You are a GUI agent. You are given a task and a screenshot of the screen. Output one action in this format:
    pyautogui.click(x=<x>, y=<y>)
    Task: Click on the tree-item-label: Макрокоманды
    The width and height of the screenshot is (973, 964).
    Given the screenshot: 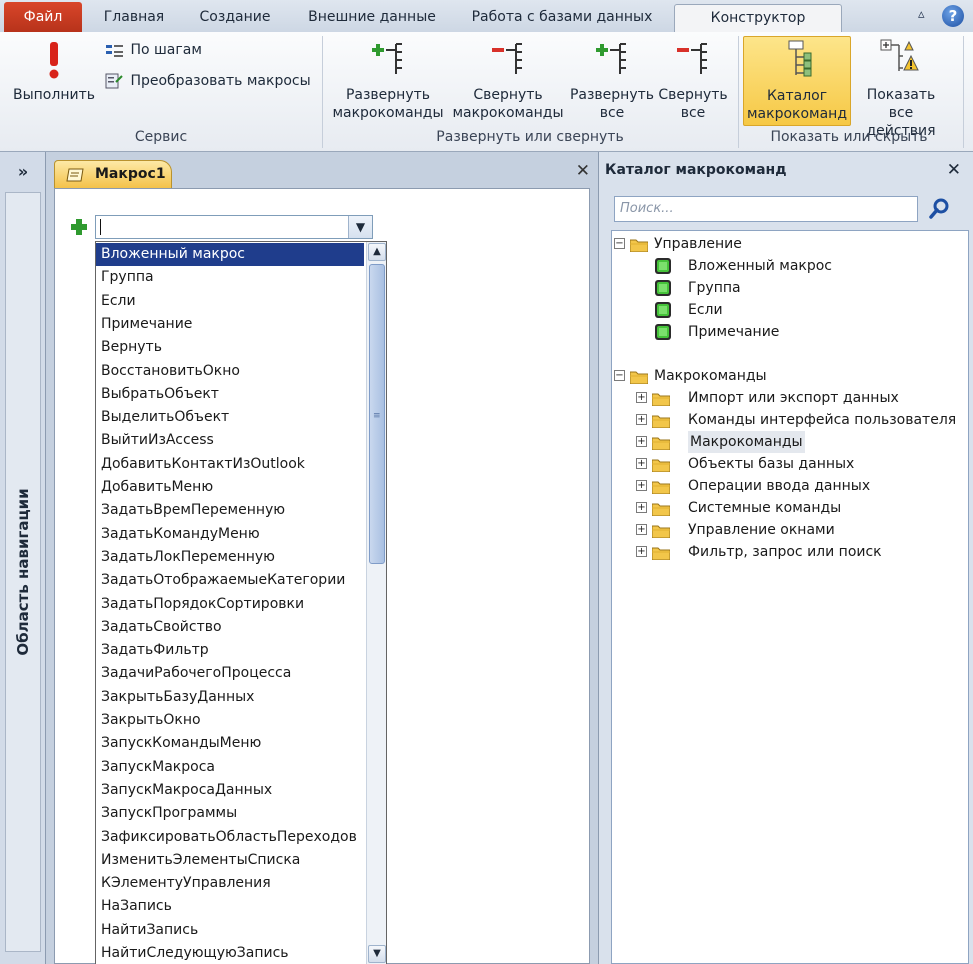 What is the action you would take?
    pyautogui.click(x=746, y=442)
    